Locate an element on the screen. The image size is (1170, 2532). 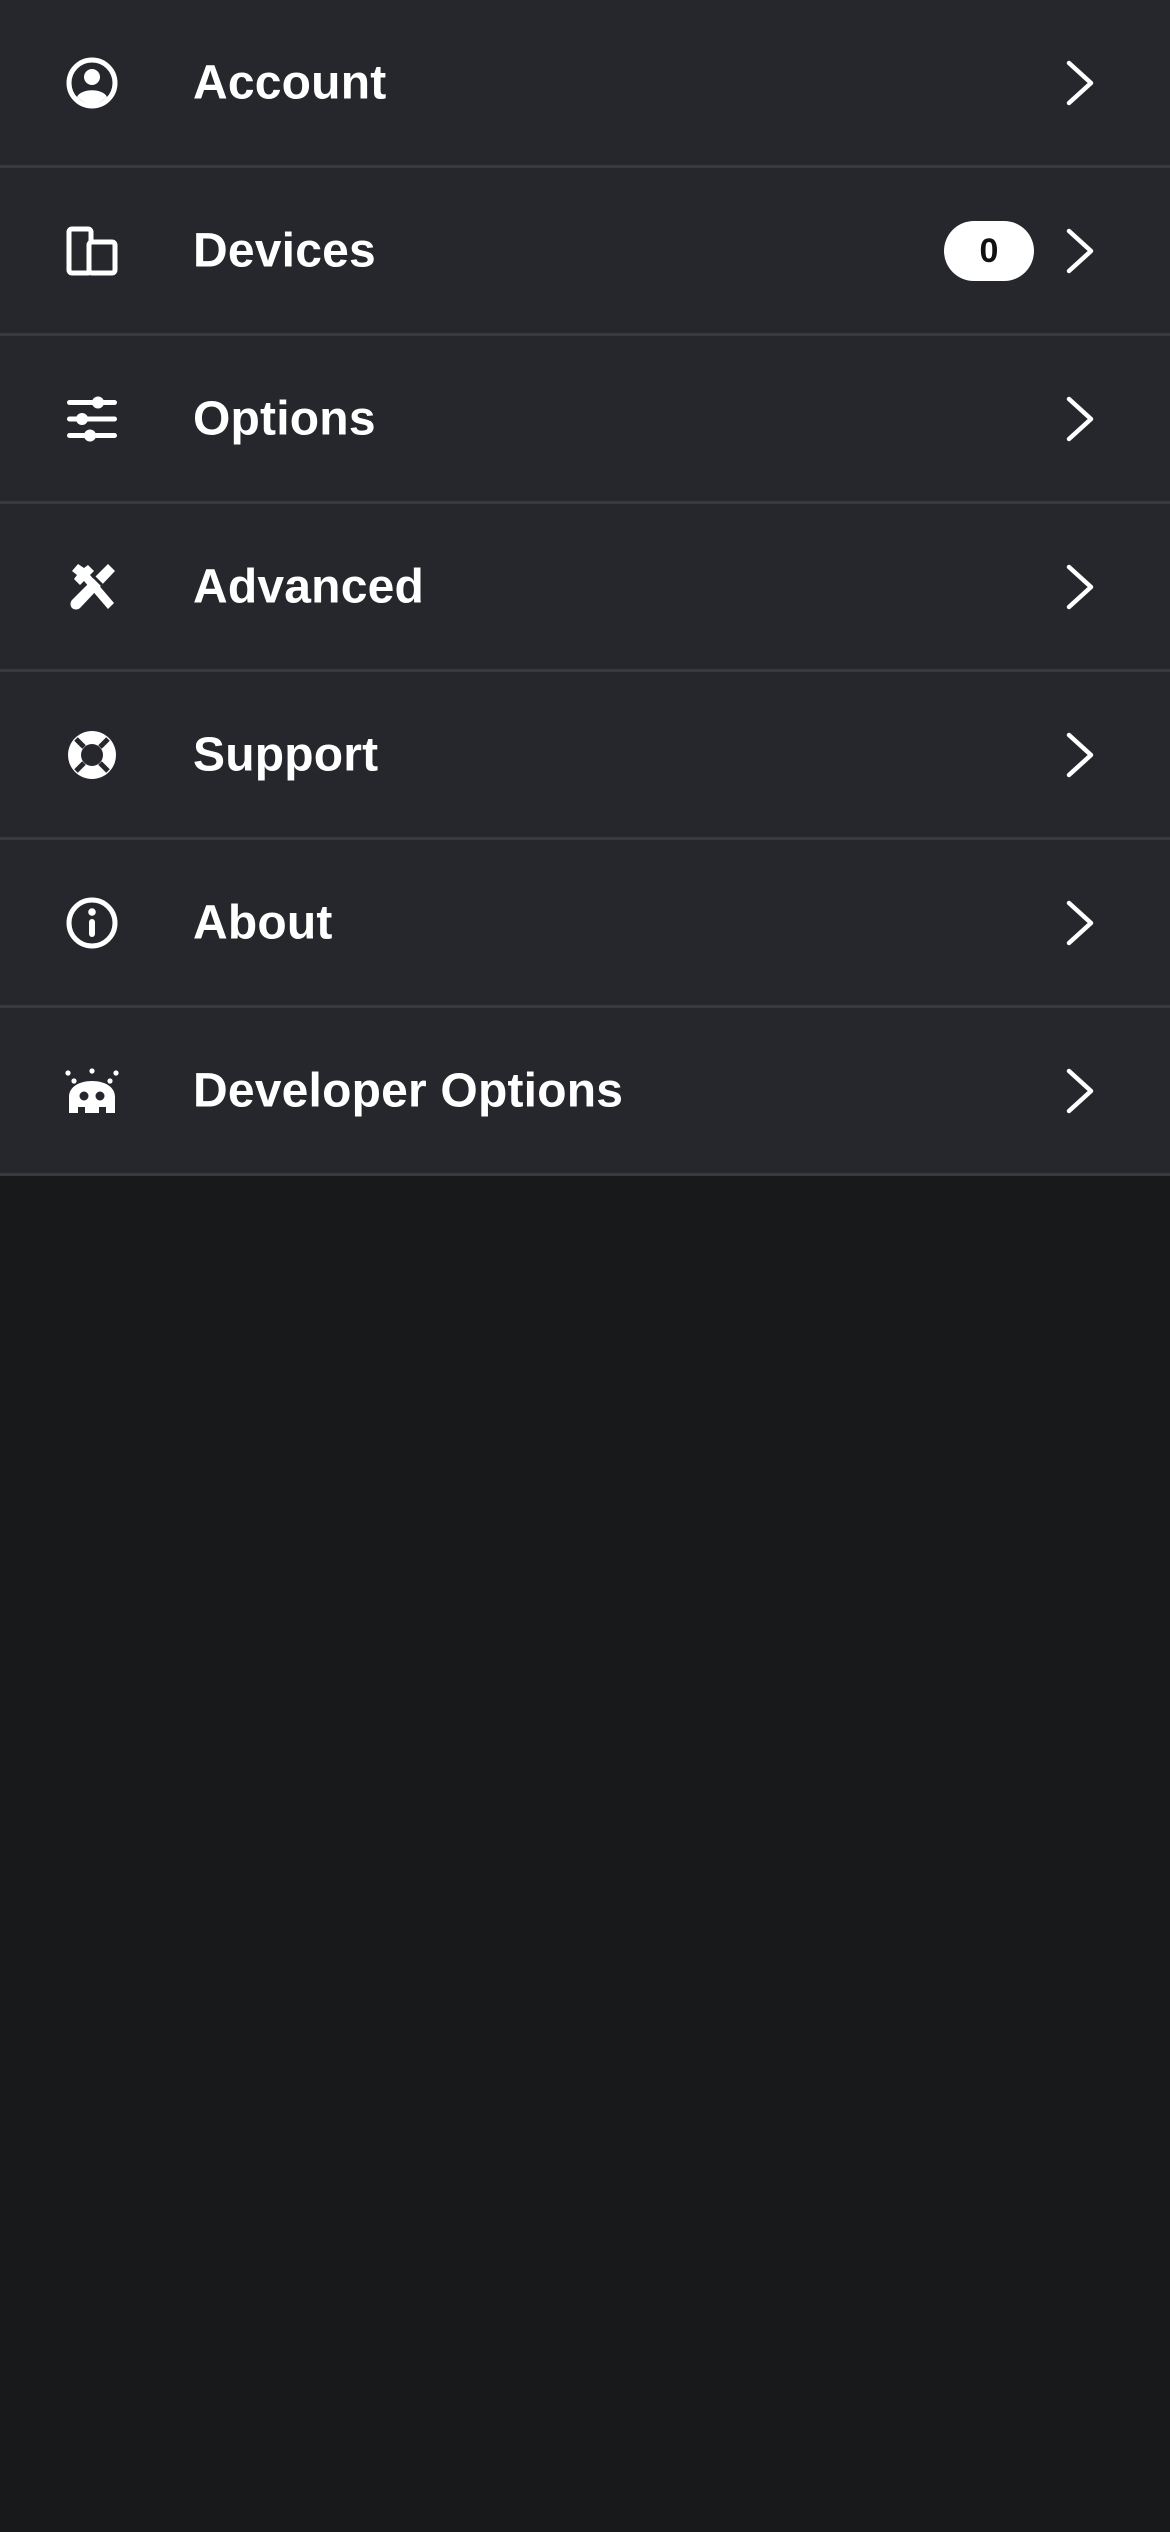
menu-item-developer-options: Developer Options is located at coordinates (585, 1092).